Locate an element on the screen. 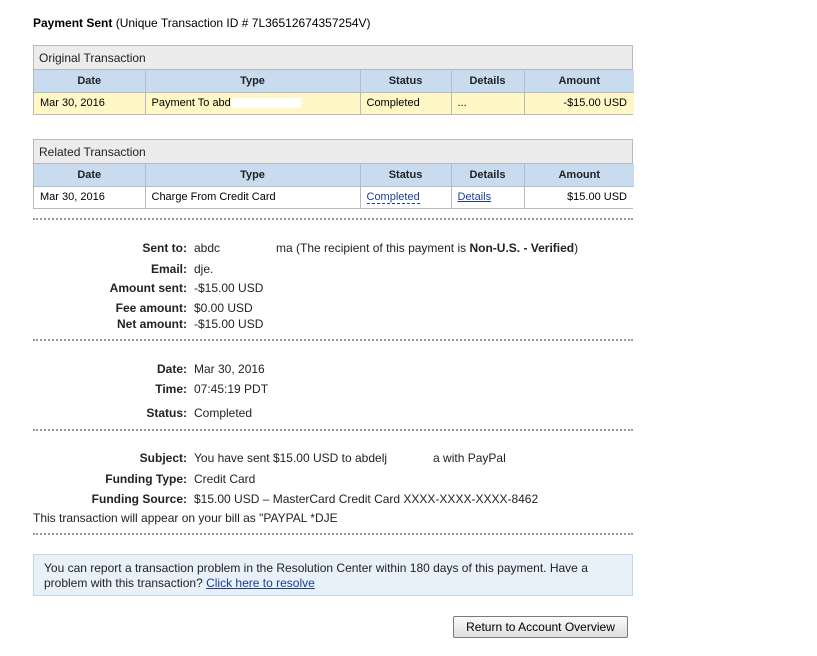 The height and width of the screenshot is (656, 817). email-text: dje. is located at coordinates (204, 269).